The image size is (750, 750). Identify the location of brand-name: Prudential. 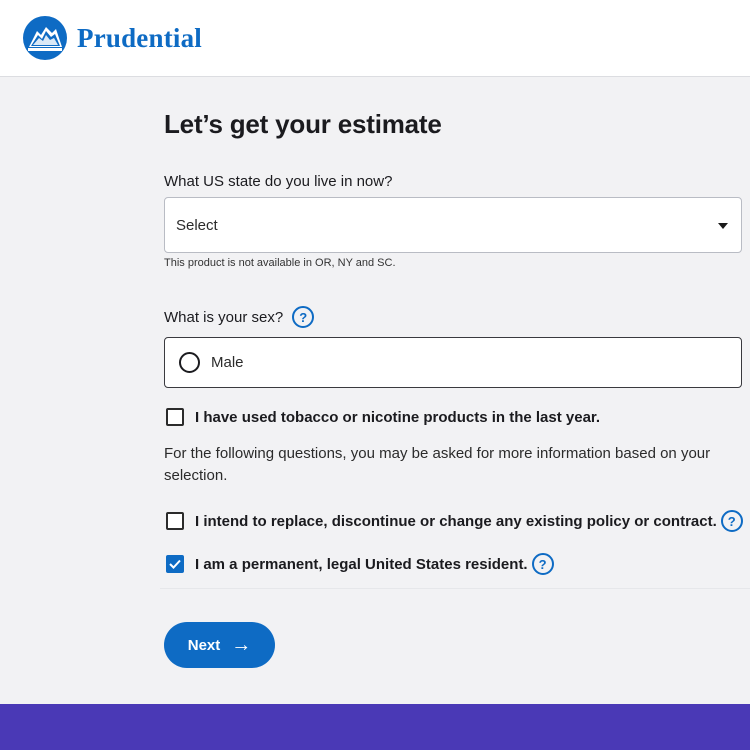
(140, 37).